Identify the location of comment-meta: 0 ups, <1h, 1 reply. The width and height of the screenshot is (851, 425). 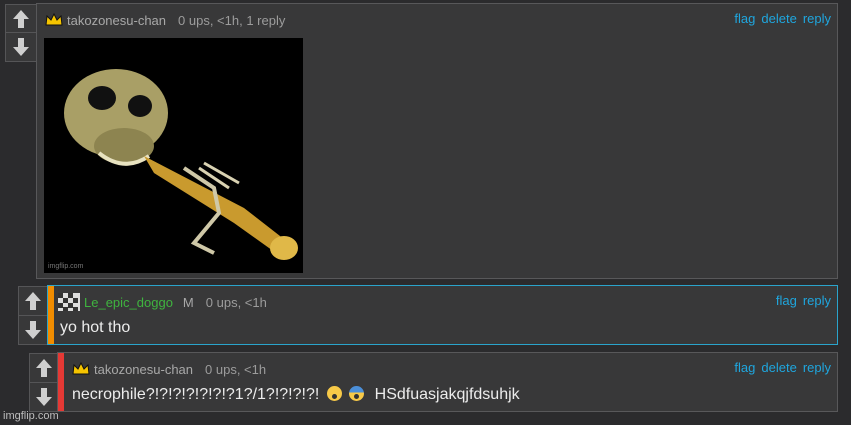
(232, 20).